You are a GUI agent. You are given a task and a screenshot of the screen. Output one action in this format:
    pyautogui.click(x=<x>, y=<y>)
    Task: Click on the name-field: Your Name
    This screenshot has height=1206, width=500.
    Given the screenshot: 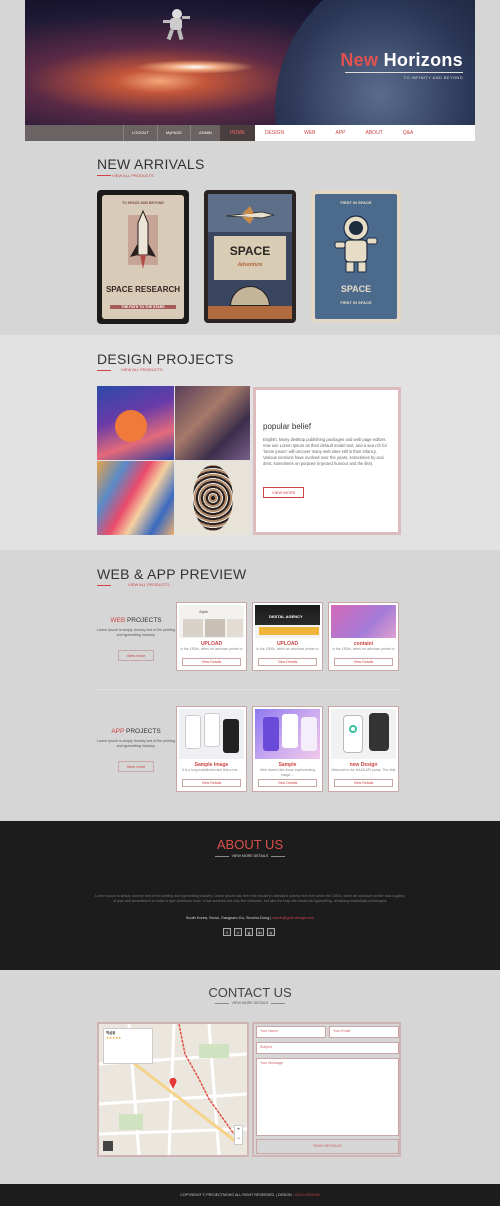 What is the action you would take?
    pyautogui.click(x=291, y=1032)
    